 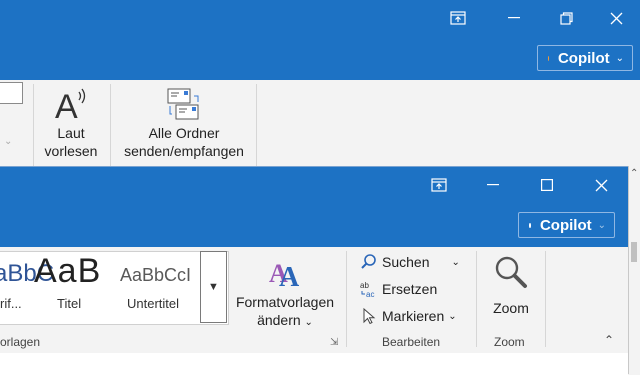 I want to click on read-aloud-button: A Laut vorlesen, so click(x=71, y=126).